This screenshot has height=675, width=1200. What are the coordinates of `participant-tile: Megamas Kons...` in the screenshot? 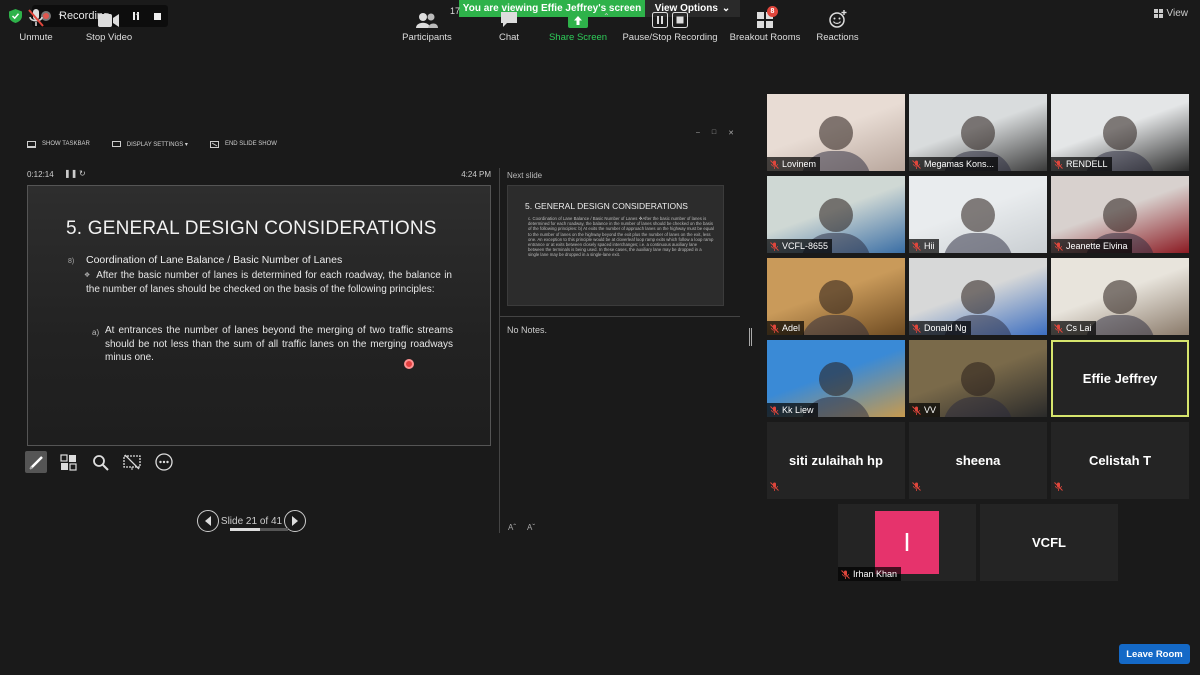 It's located at (978, 132).